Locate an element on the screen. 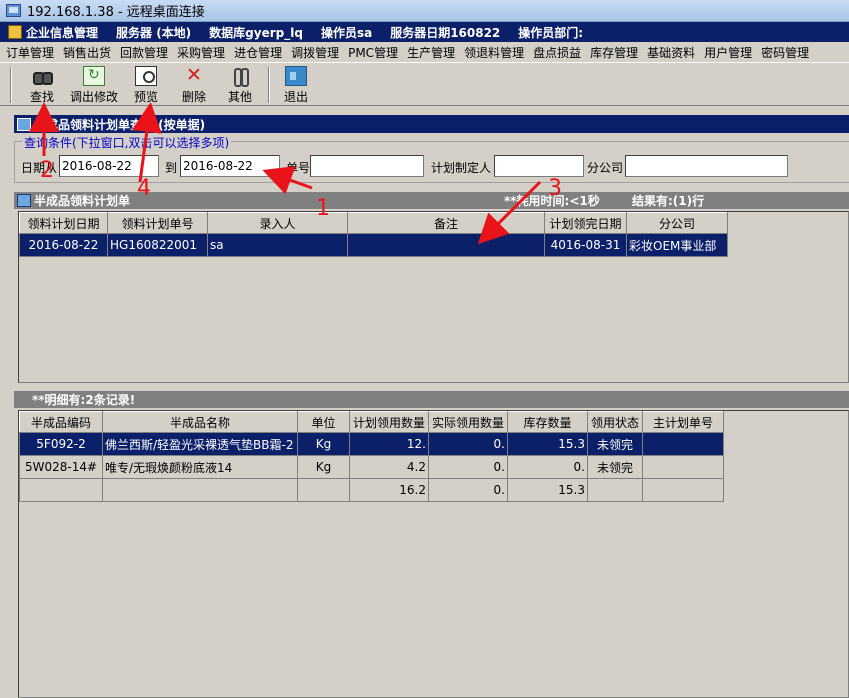 This screenshot has width=849, height=698. menu-users: 用户管理 is located at coordinates (728, 52).